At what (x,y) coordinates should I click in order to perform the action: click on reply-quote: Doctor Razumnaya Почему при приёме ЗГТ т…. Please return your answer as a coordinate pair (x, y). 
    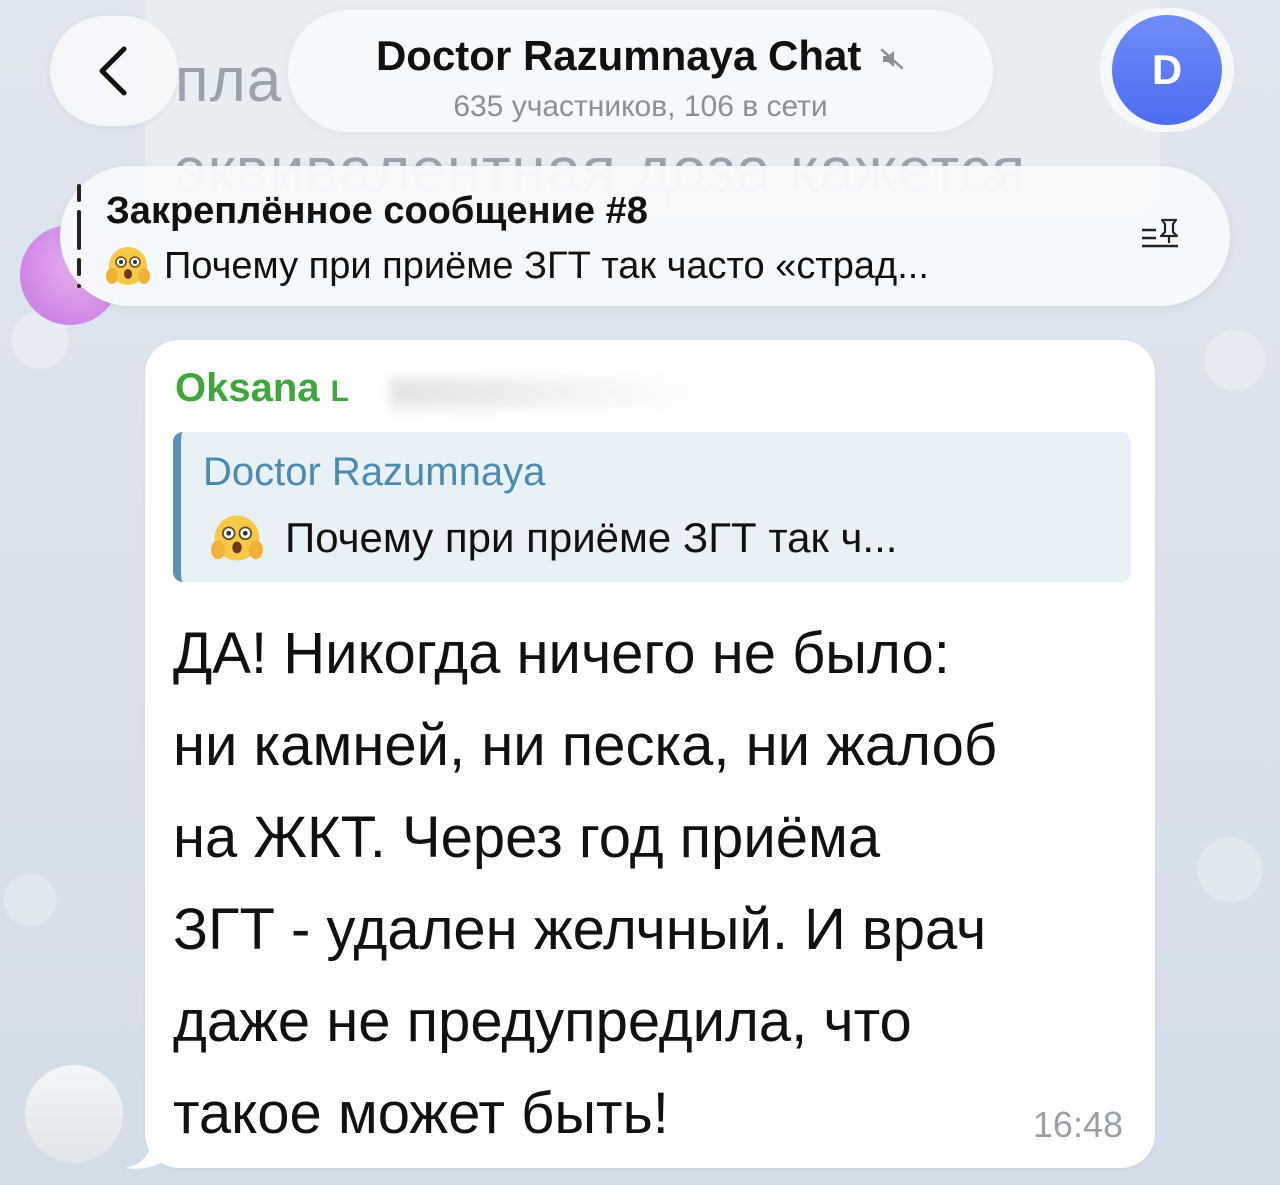
    Looking at the image, I should click on (652, 507).